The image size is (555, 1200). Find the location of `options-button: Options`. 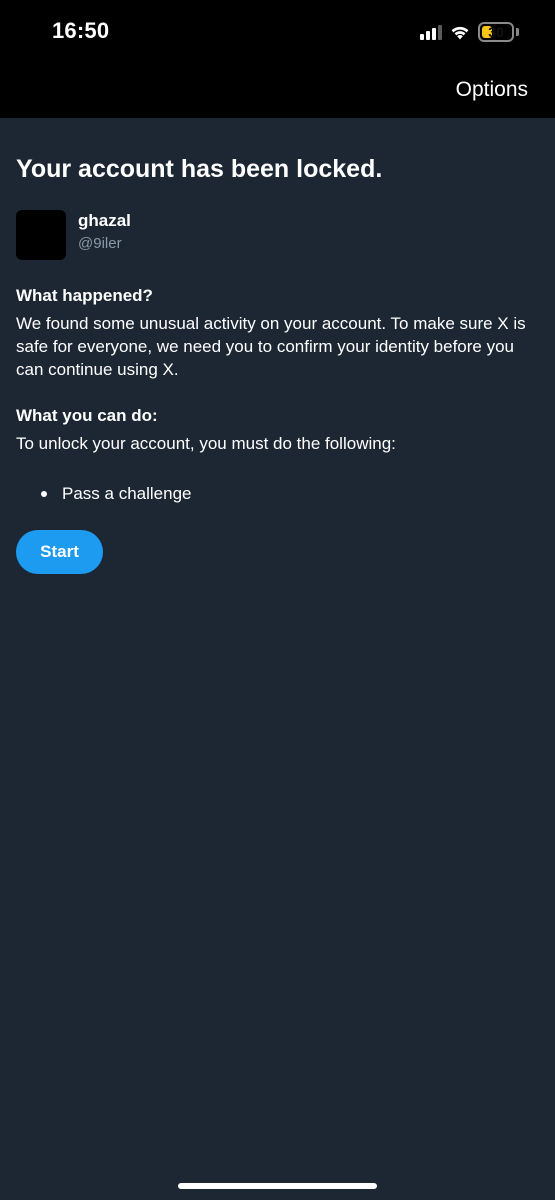

options-button: Options is located at coordinates (492, 90).